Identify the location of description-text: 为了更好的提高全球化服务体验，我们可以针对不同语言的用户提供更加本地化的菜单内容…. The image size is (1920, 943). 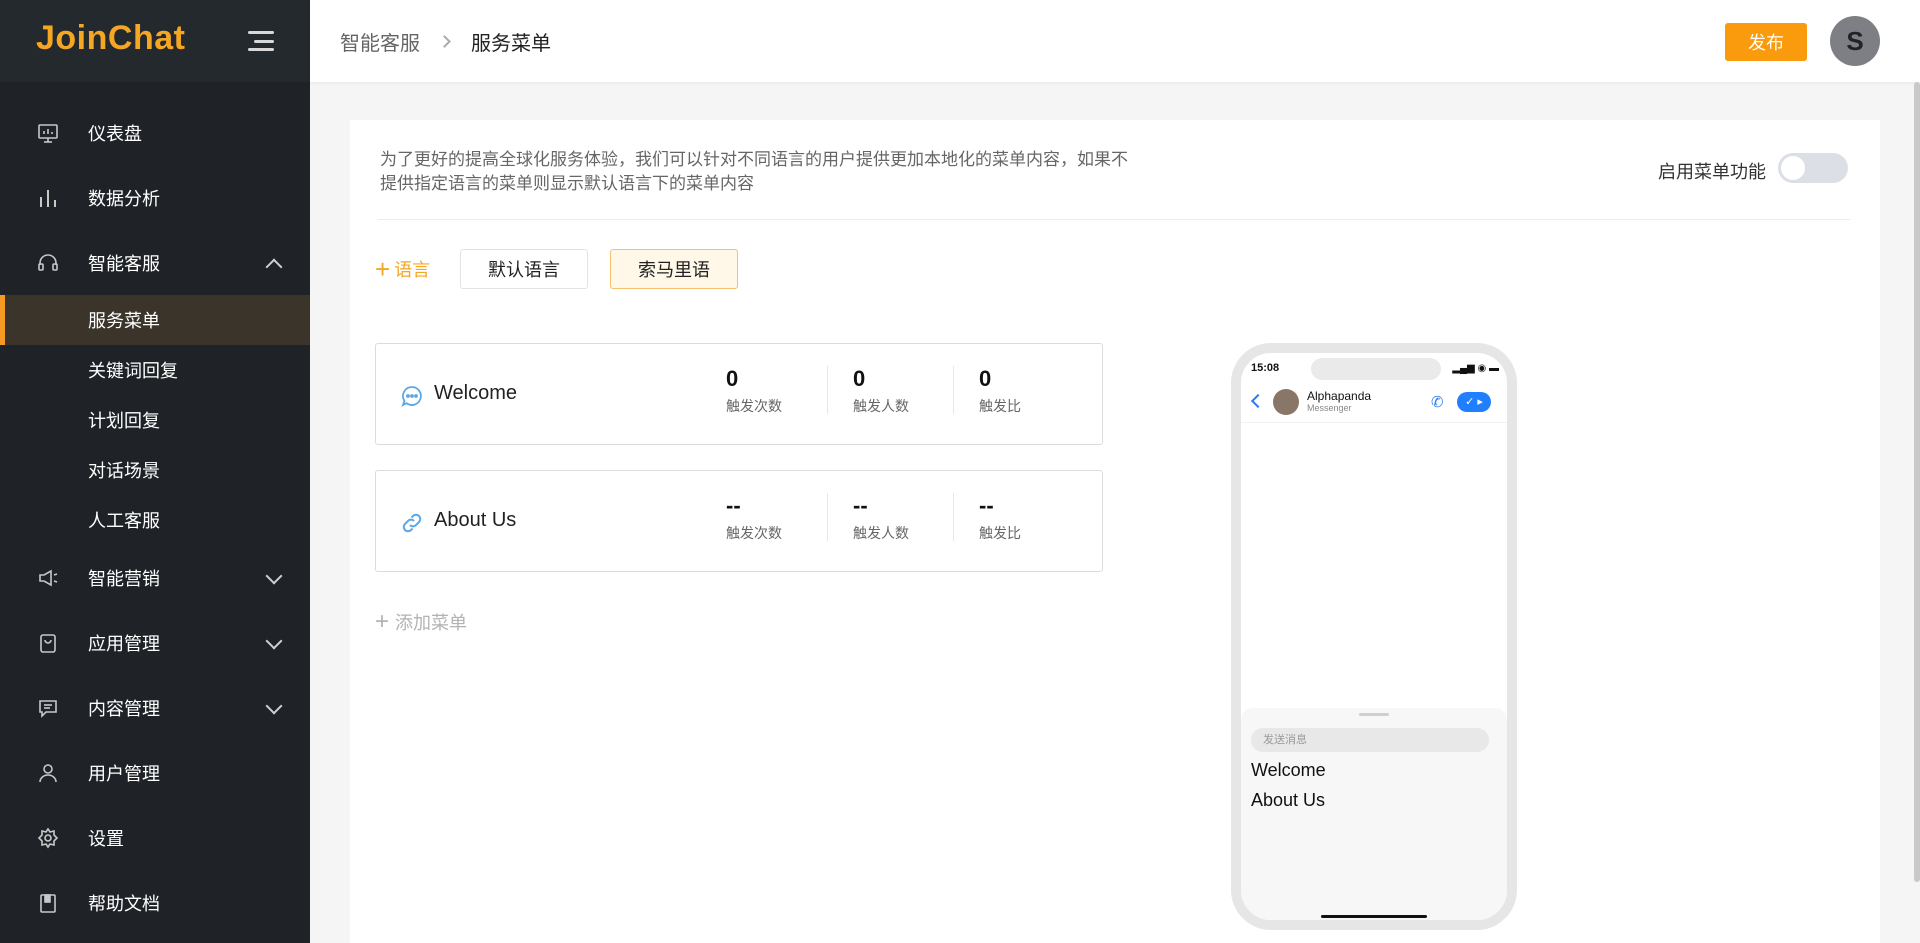
(754, 171).